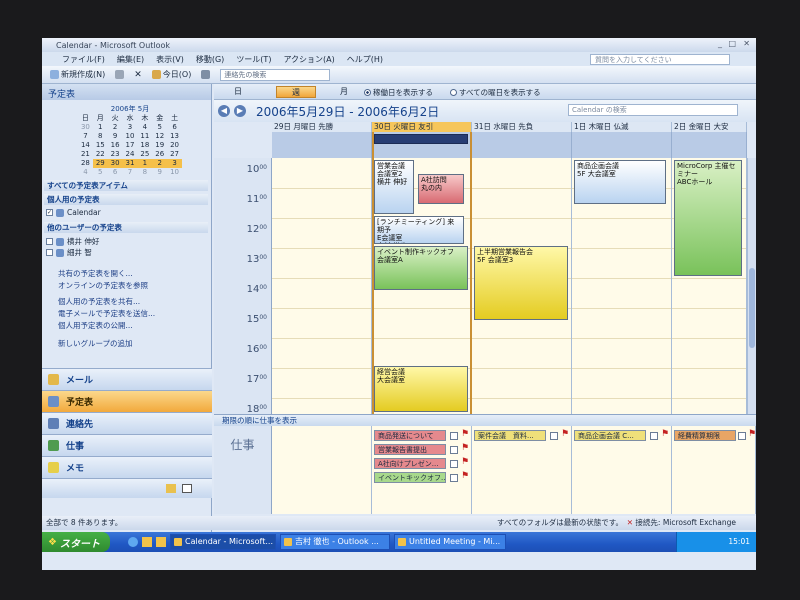 This screenshot has height=600, width=800. Describe the element at coordinates (171, 74) in the screenshot. I see `today-button: 今日(O)` at that location.